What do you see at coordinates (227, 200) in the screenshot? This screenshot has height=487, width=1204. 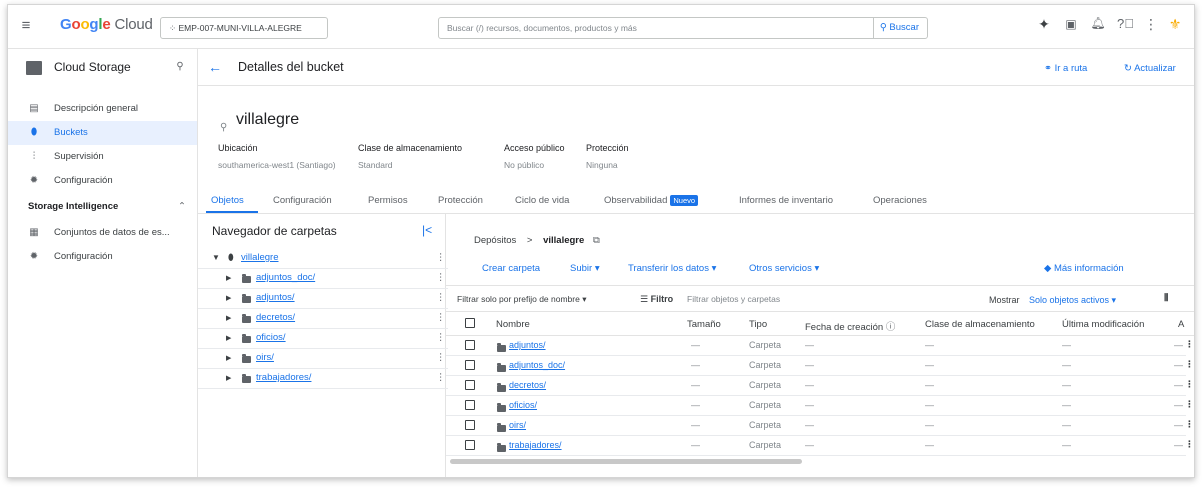 I see `tab-objects: Objetos` at bounding box center [227, 200].